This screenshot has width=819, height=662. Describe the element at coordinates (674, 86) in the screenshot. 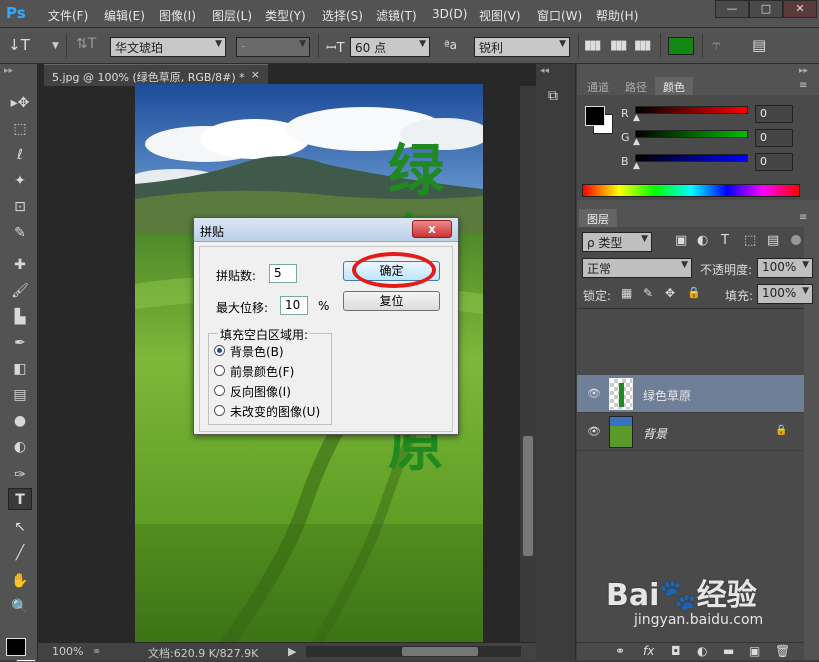

I see `tab-color: 颜色` at that location.